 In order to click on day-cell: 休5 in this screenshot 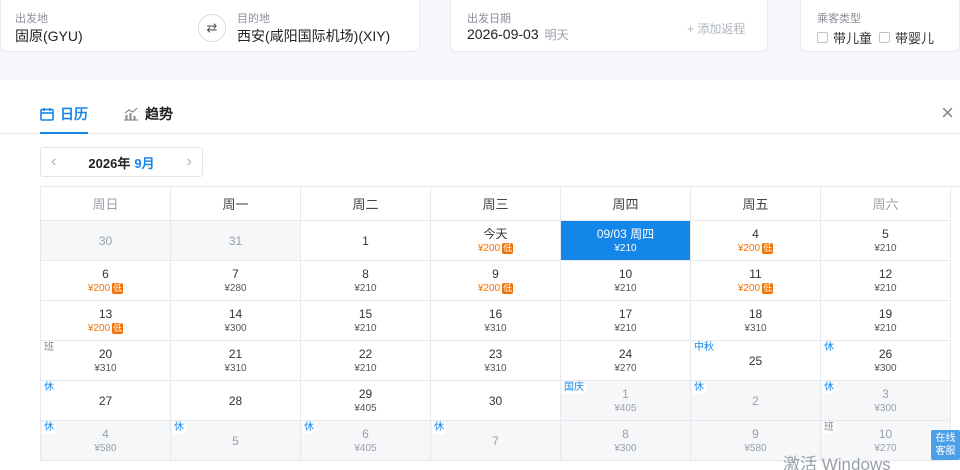, I will do `click(236, 441)`.